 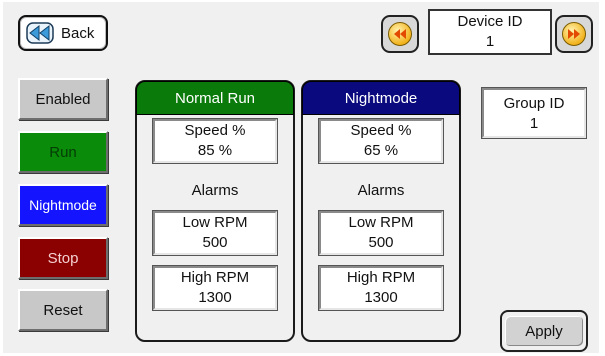 What do you see at coordinates (534, 123) in the screenshot?
I see `group-id-value: 1` at bounding box center [534, 123].